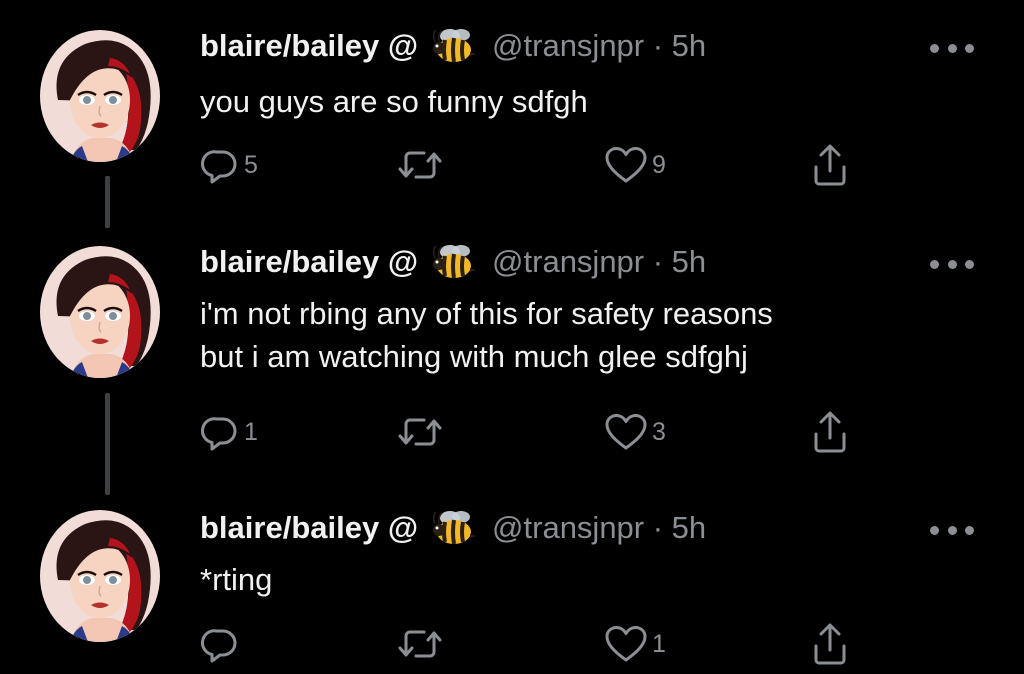 The width and height of the screenshot is (1024, 674). I want to click on like-count: 9, so click(659, 164).